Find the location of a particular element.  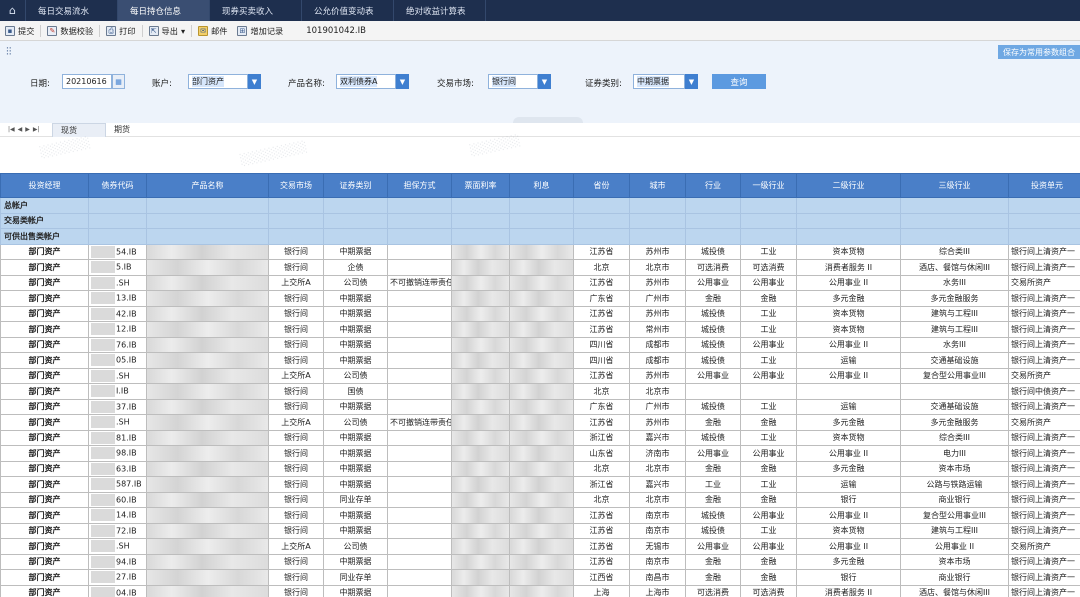

bond-code-suffix: 54.IB is located at coordinates (126, 252).